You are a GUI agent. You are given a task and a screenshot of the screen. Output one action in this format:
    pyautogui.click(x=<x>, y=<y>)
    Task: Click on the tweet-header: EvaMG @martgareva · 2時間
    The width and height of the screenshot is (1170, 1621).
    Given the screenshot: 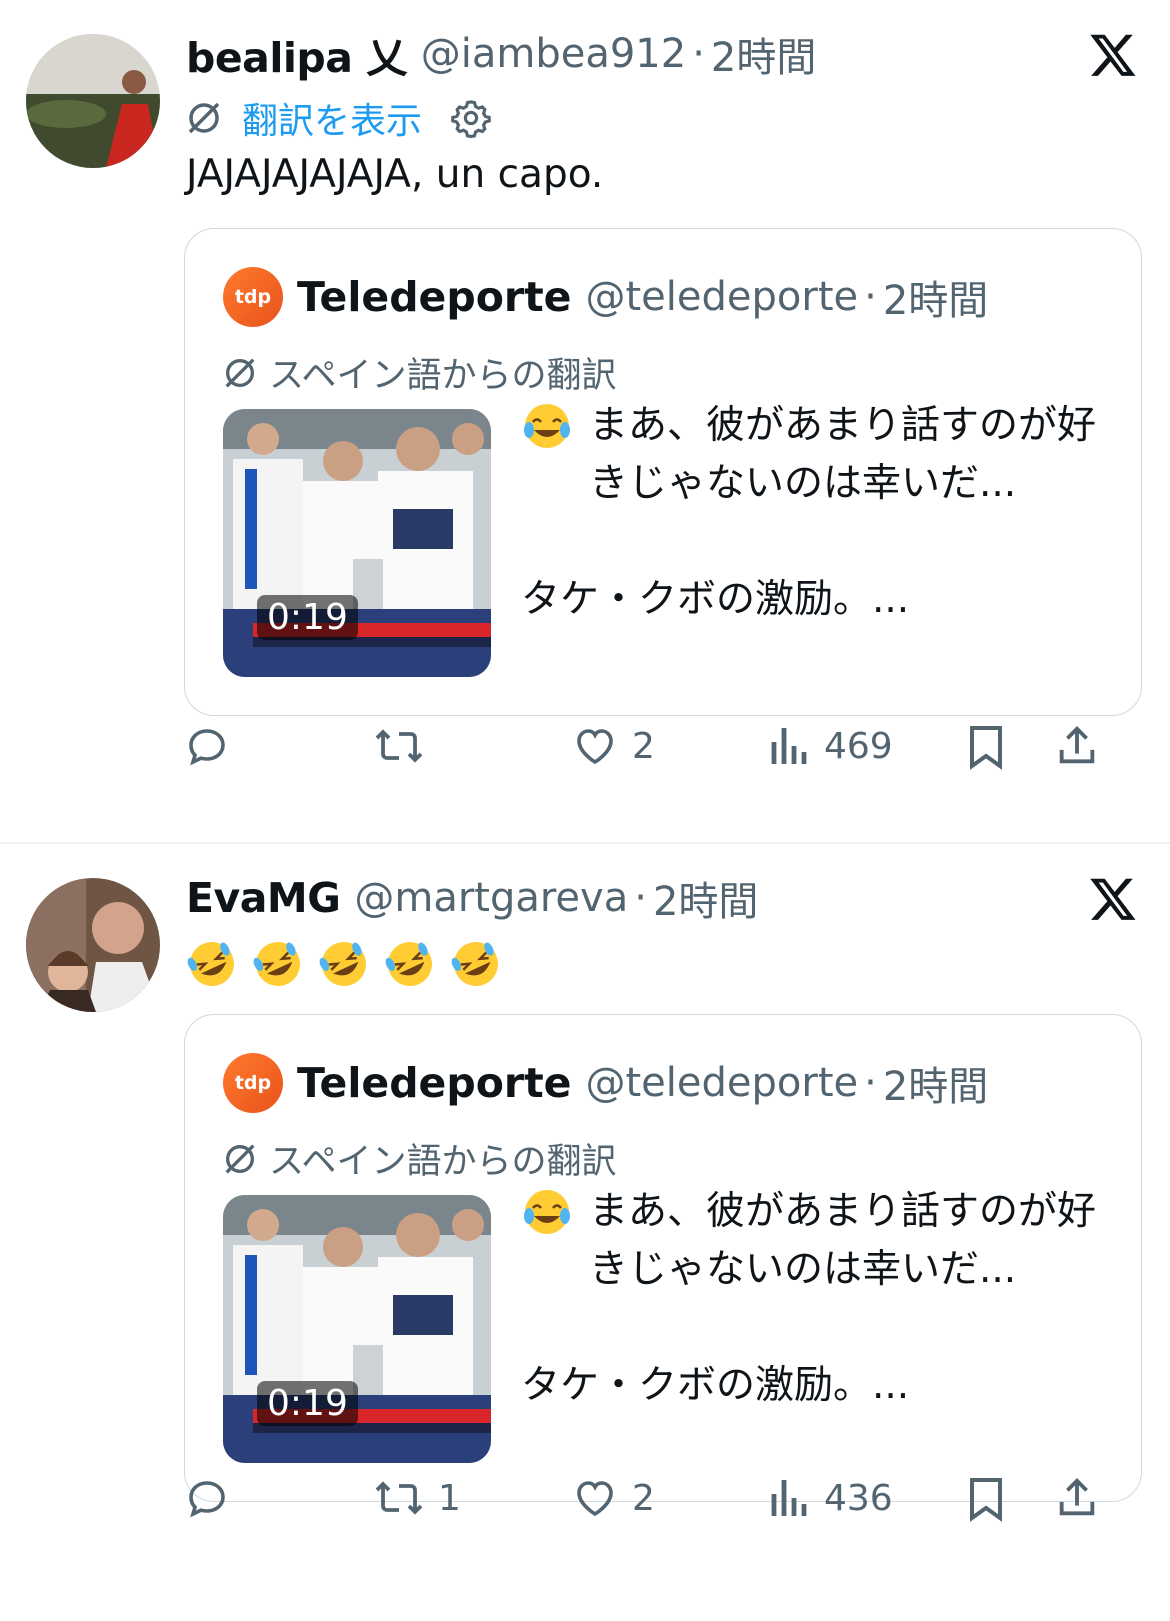 What is the action you would take?
    pyautogui.click(x=472, y=898)
    